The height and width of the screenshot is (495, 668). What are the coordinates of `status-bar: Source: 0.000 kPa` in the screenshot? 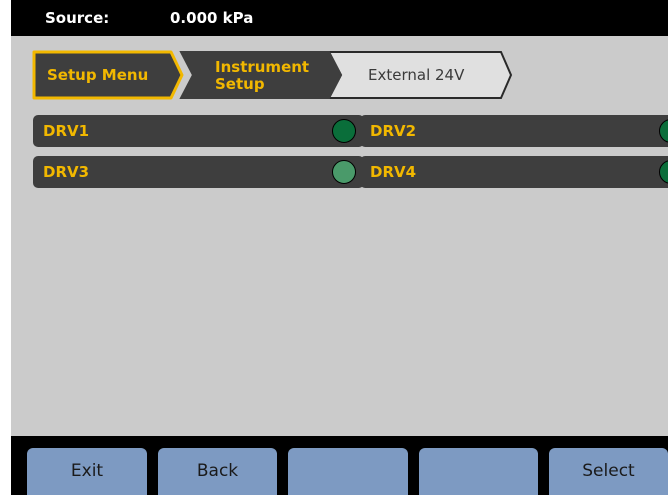 It's located at (339, 18).